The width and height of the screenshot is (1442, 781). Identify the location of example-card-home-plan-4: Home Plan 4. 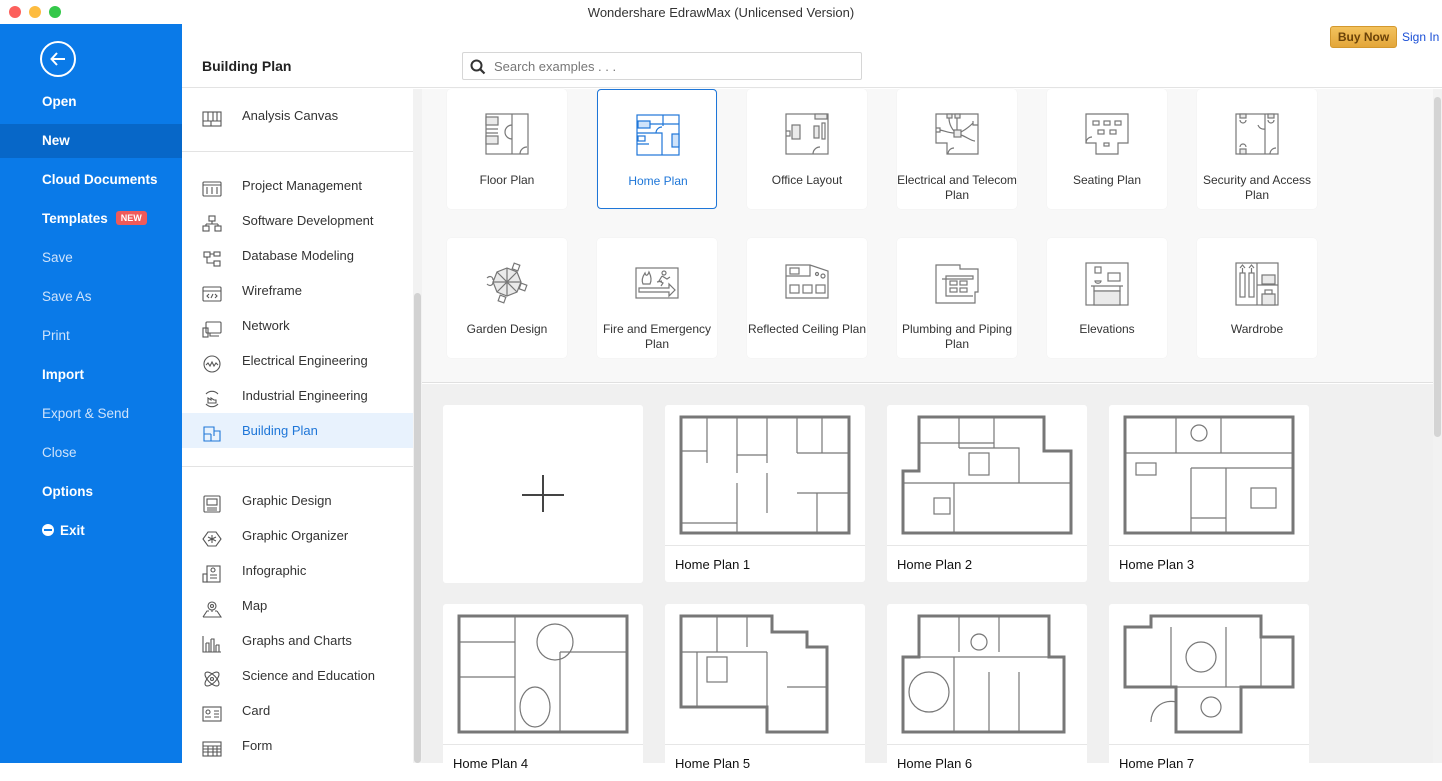
(543, 692).